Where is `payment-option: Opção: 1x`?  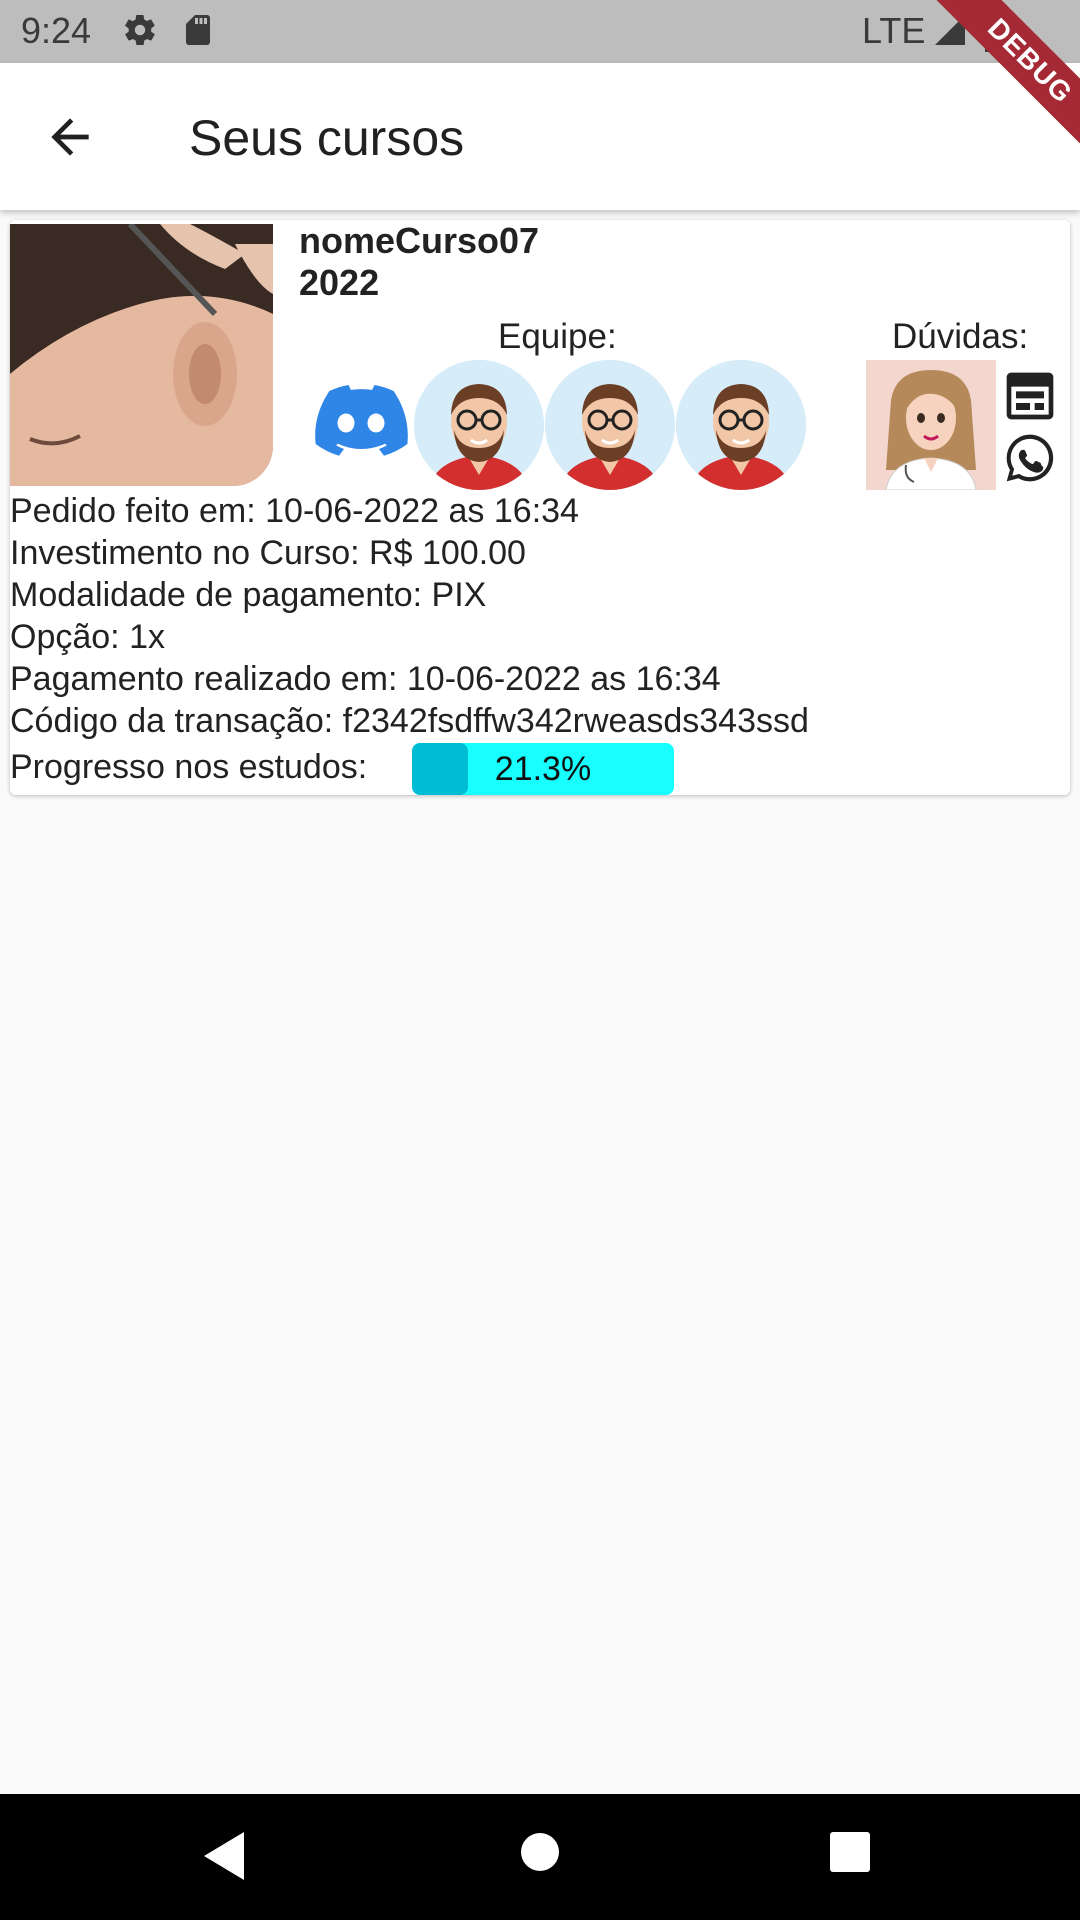 payment-option: Opção: 1x is located at coordinates (87, 637).